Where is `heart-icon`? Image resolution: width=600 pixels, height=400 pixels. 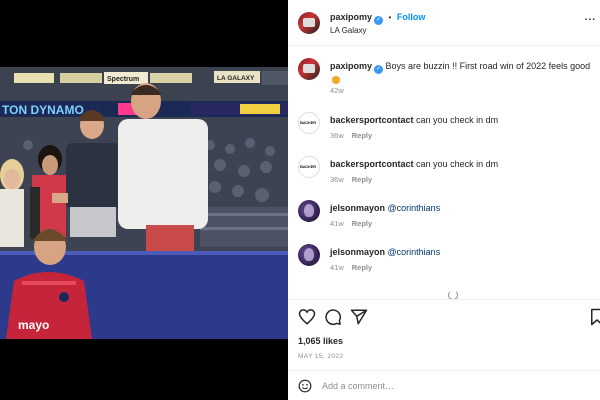
heart-icon is located at coordinates (307, 317).